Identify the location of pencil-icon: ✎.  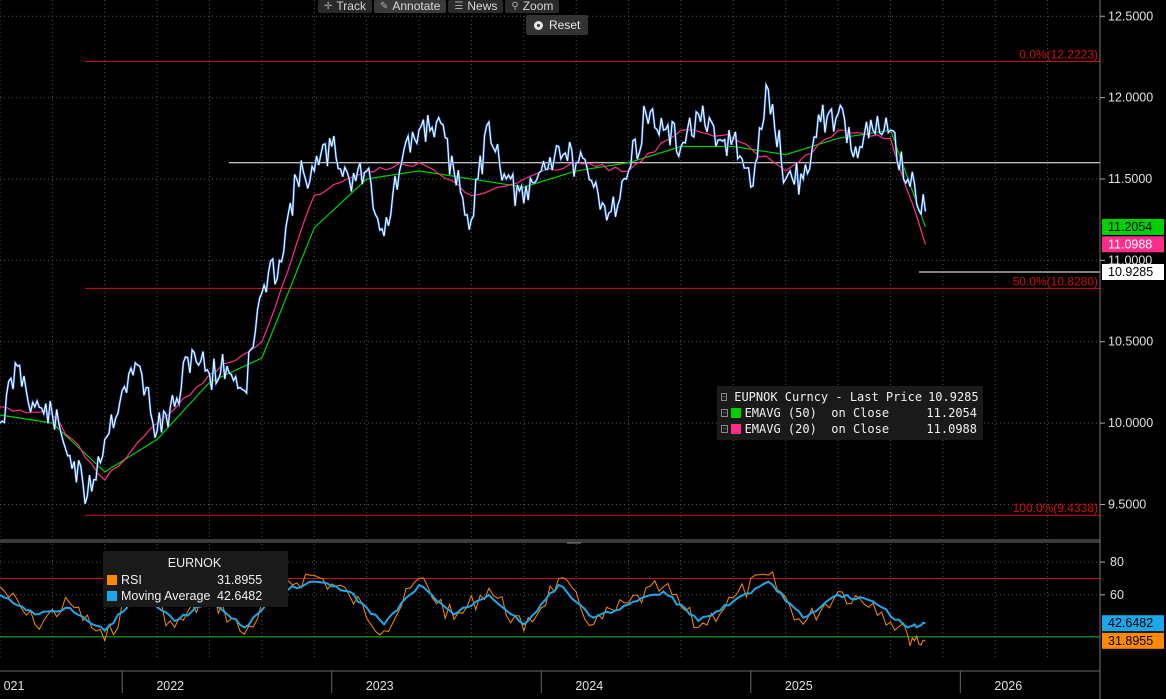
(384, 6).